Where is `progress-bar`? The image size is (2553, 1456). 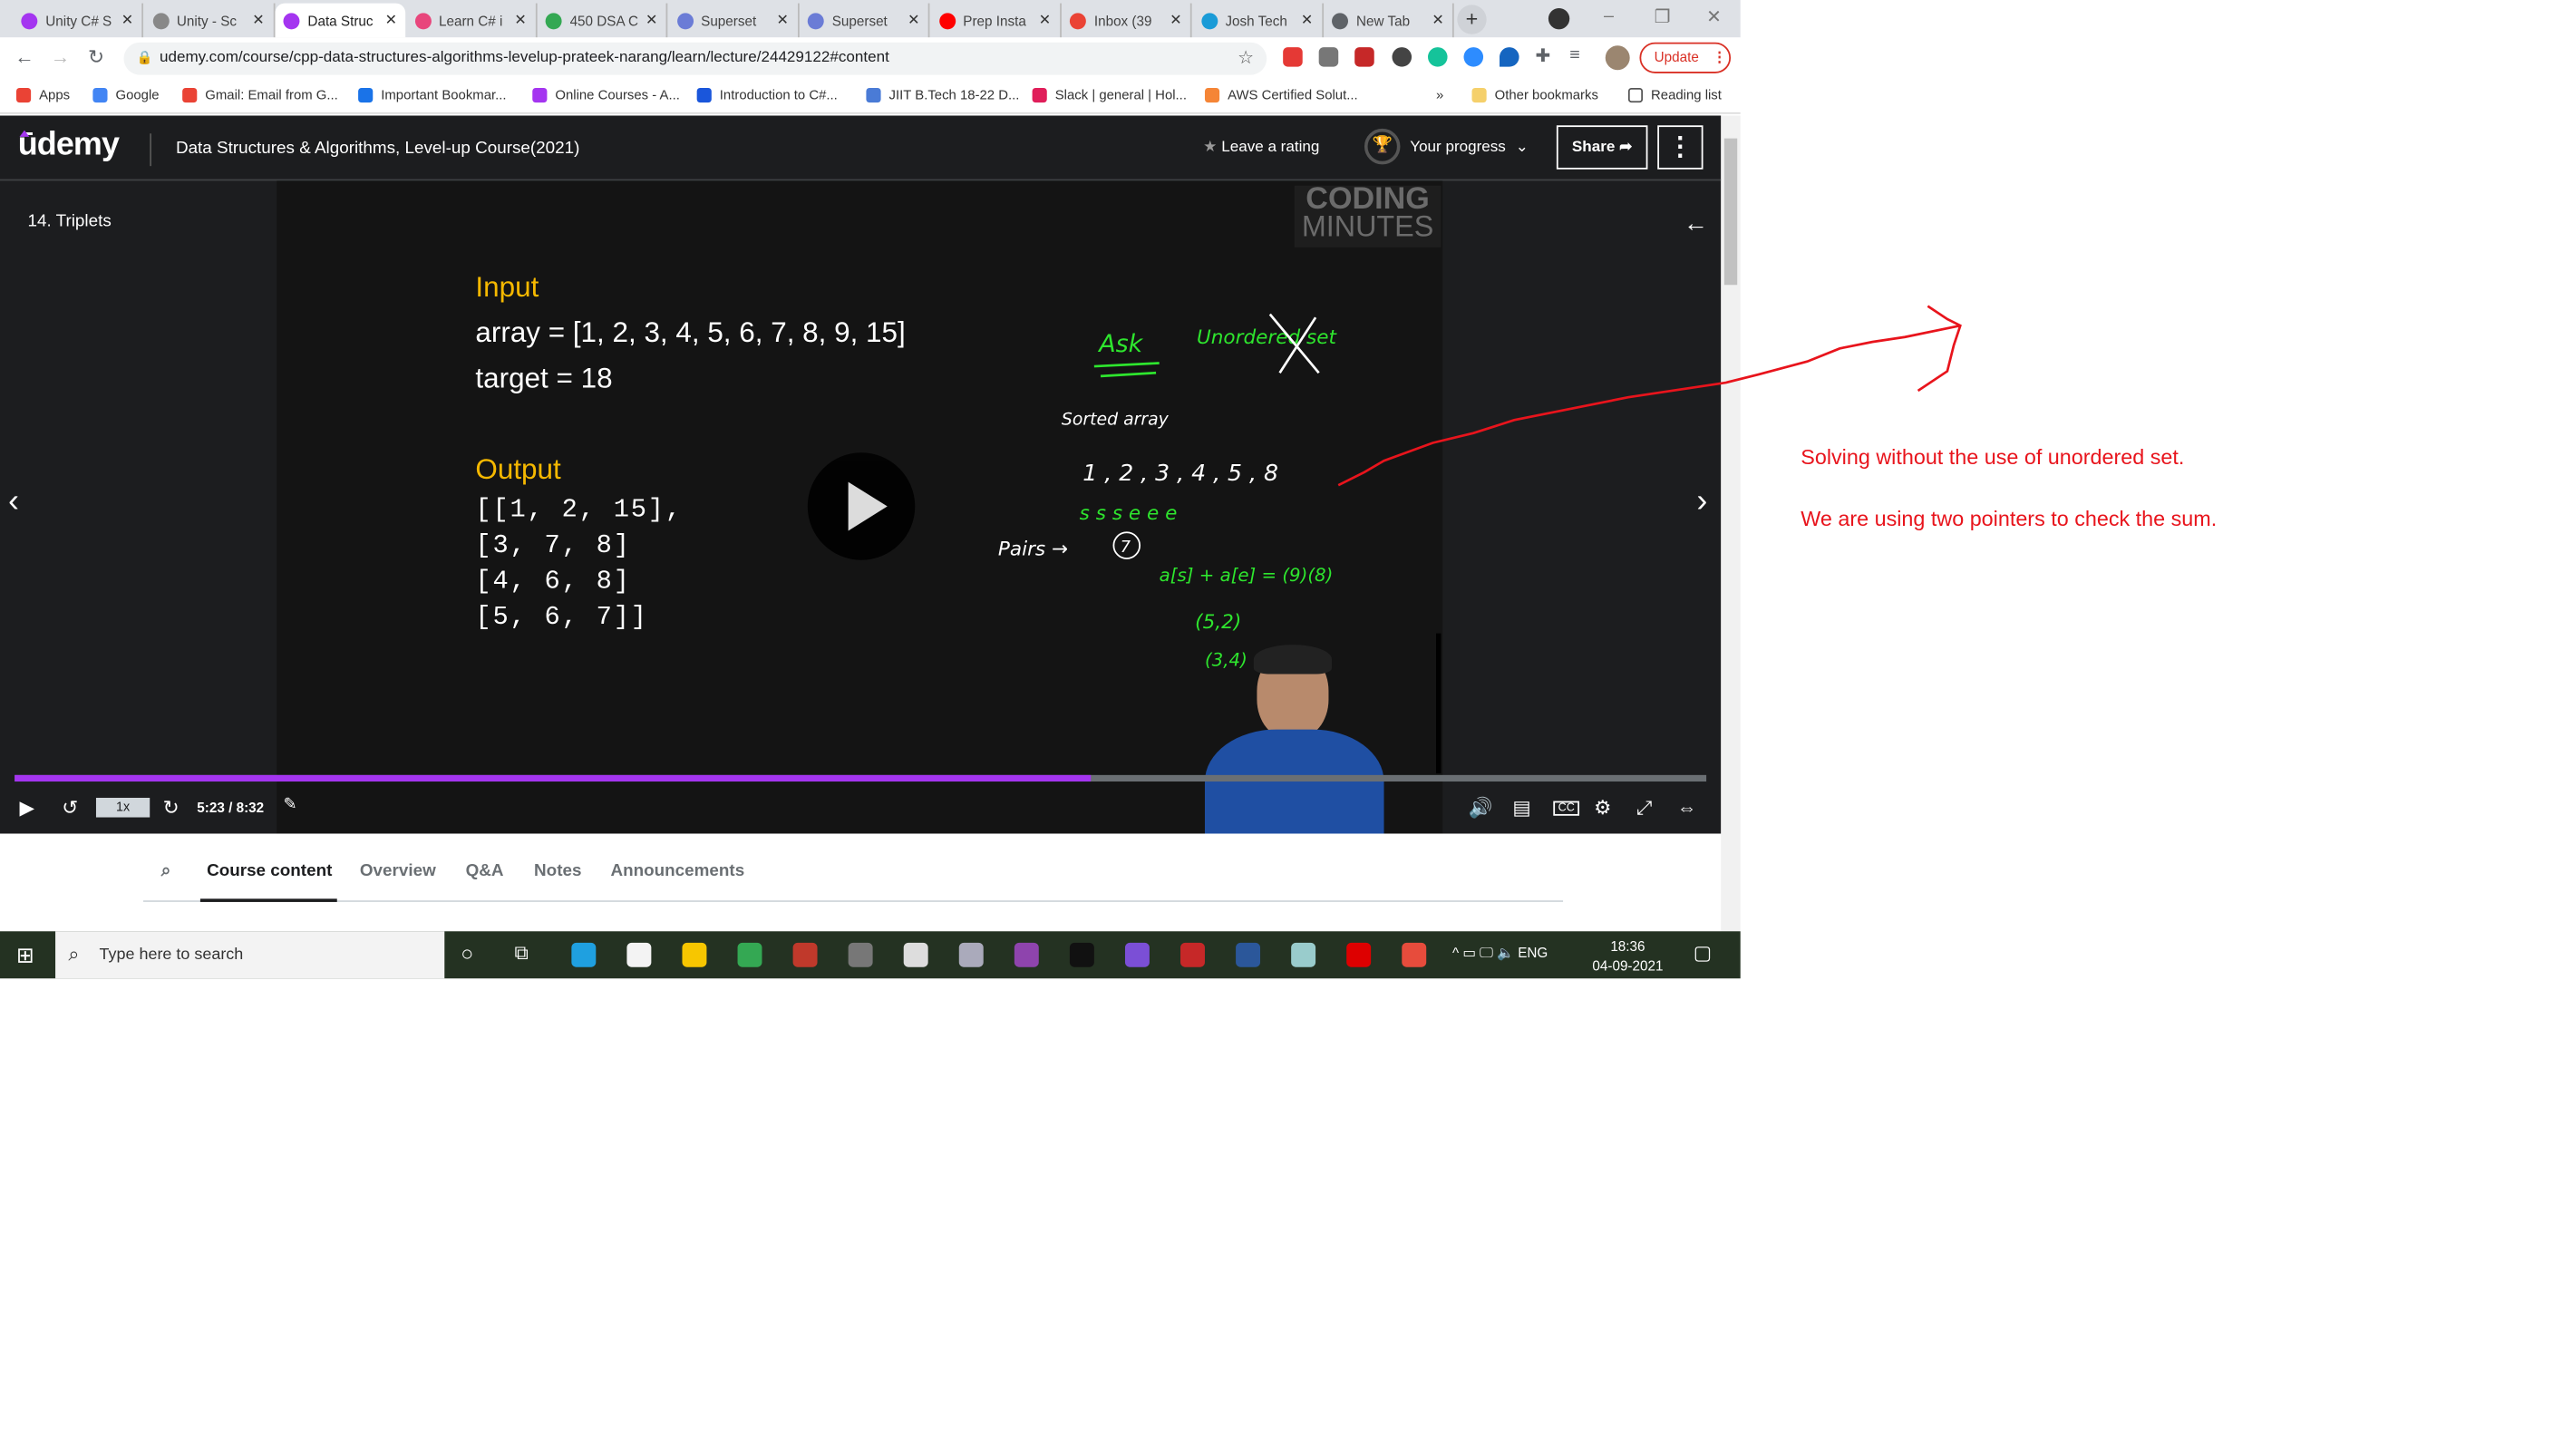 progress-bar is located at coordinates (861, 778).